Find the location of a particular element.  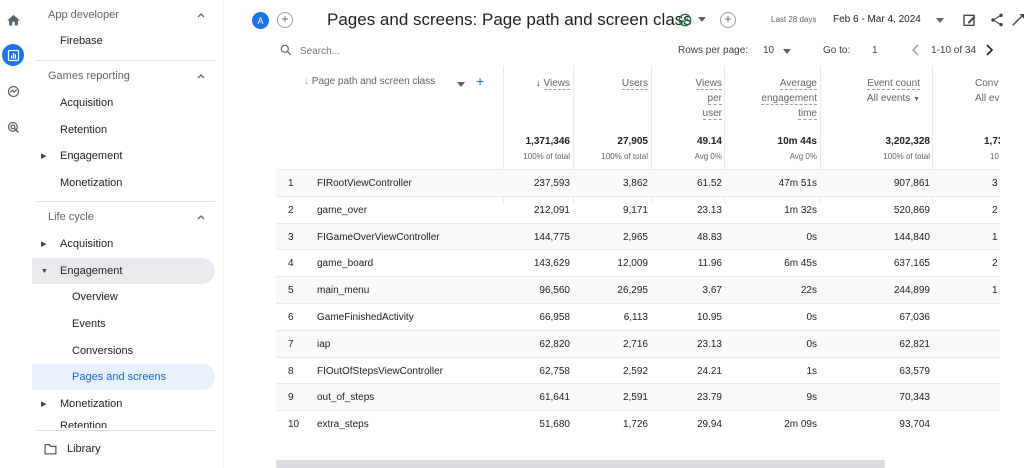

date-caret-down-icon is located at coordinates (940, 21).